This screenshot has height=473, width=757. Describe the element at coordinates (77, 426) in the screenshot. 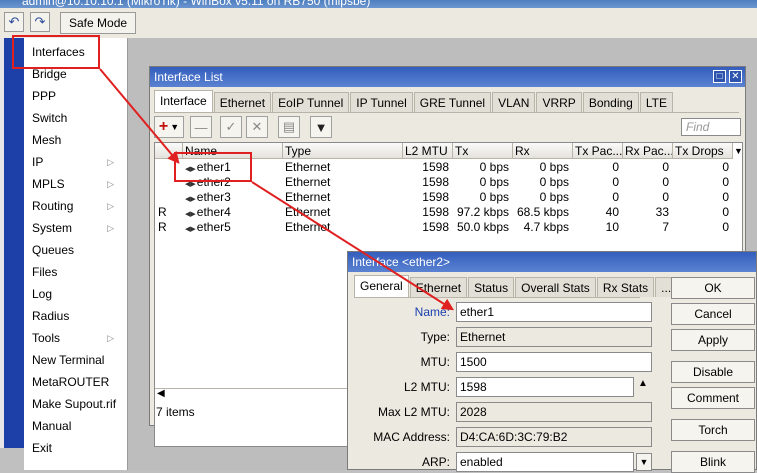

I see `sidebar-item-manual: Manual` at that location.